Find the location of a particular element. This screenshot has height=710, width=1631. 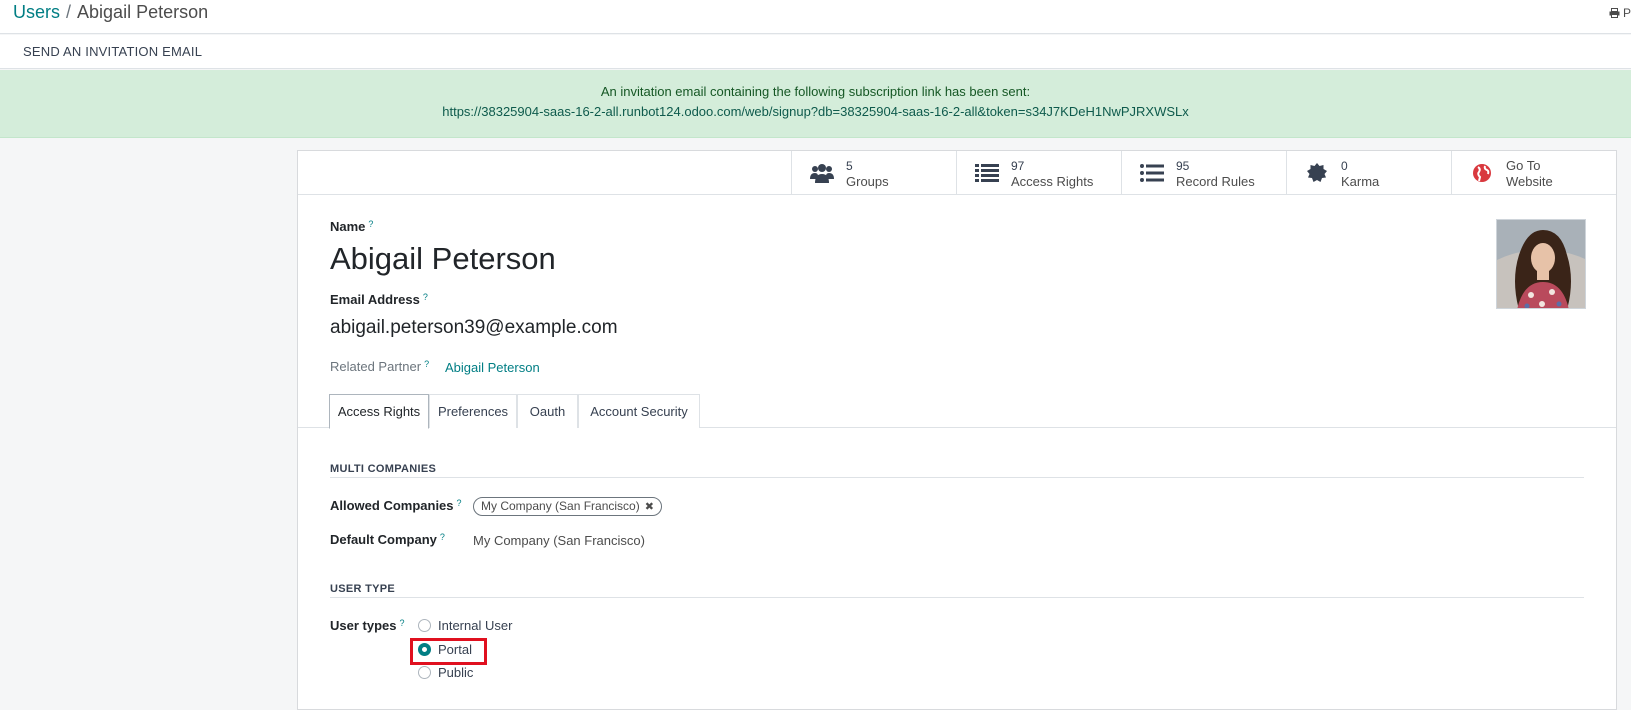

groups-smart-button: 5 Groups is located at coordinates (873, 172).